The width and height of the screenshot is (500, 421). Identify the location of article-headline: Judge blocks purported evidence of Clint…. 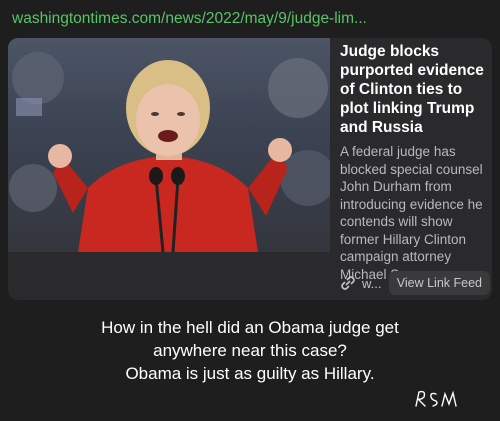
(415, 89).